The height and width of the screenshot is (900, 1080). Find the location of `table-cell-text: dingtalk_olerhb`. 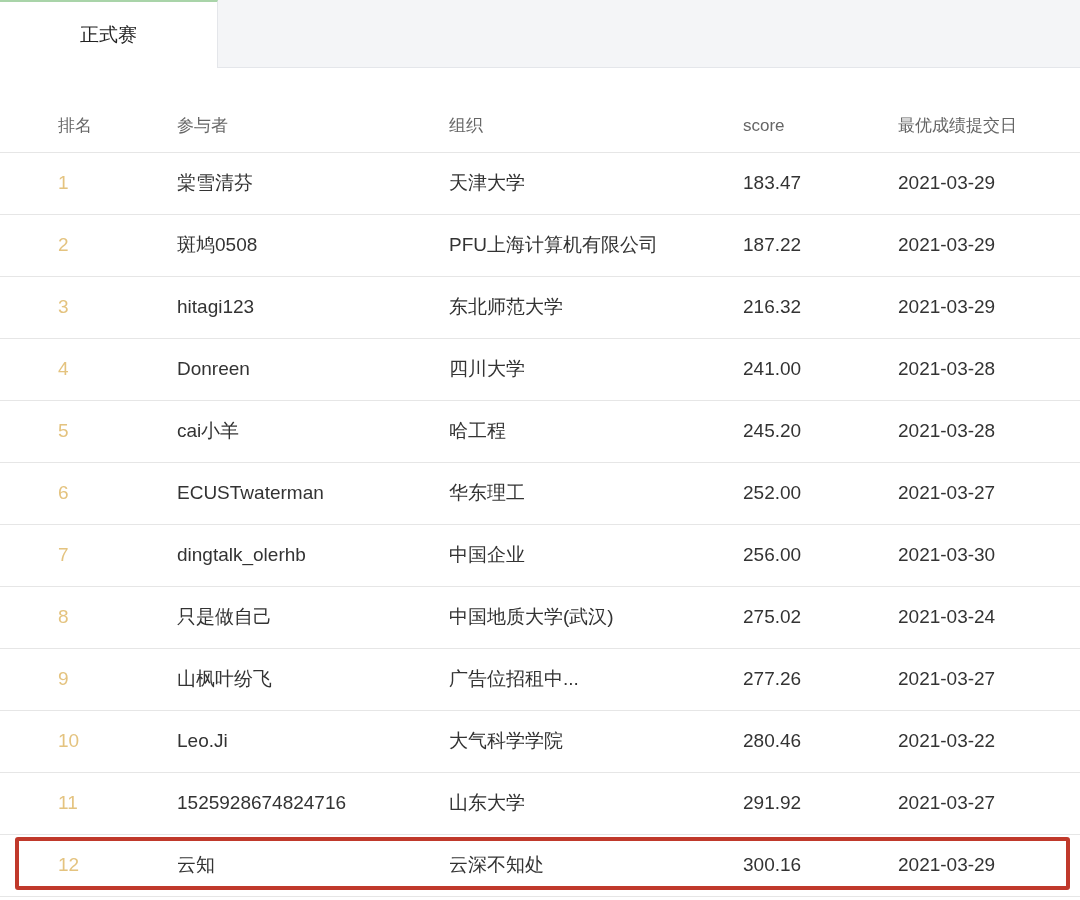

table-cell-text: dingtalk_olerhb is located at coordinates (241, 555).